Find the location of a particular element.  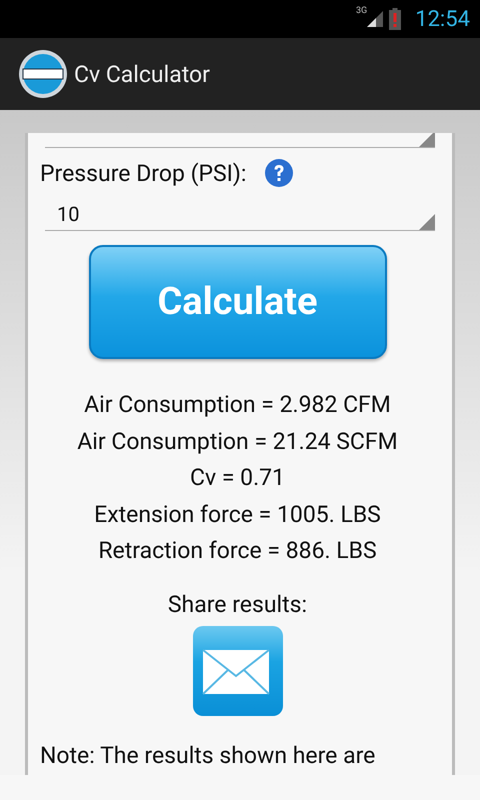

result-text: Air Consumption = 21.24 SCFM is located at coordinates (237, 441).